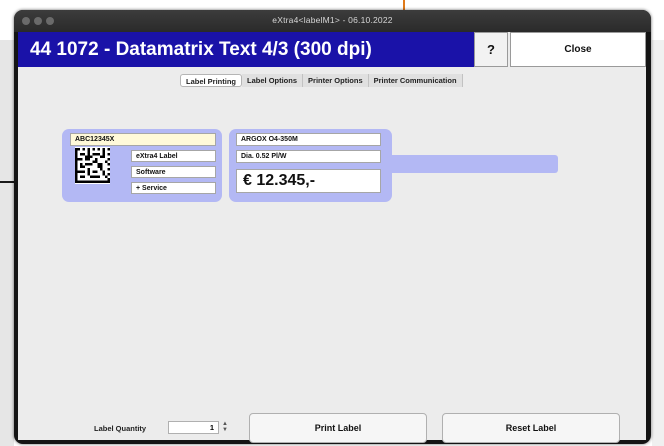  Describe the element at coordinates (211, 80) in the screenshot. I see `tab-label-printing: Label Printing` at that location.